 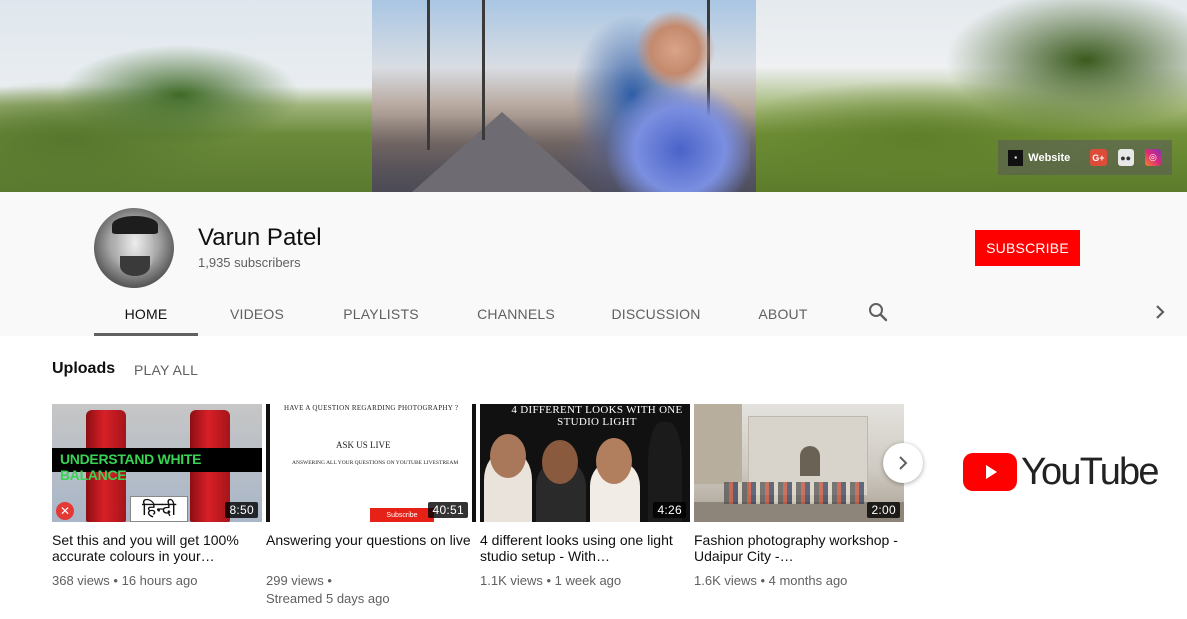 What do you see at coordinates (125, 580) in the screenshot?
I see `video-meta: 368 views • 16 hours ago` at bounding box center [125, 580].